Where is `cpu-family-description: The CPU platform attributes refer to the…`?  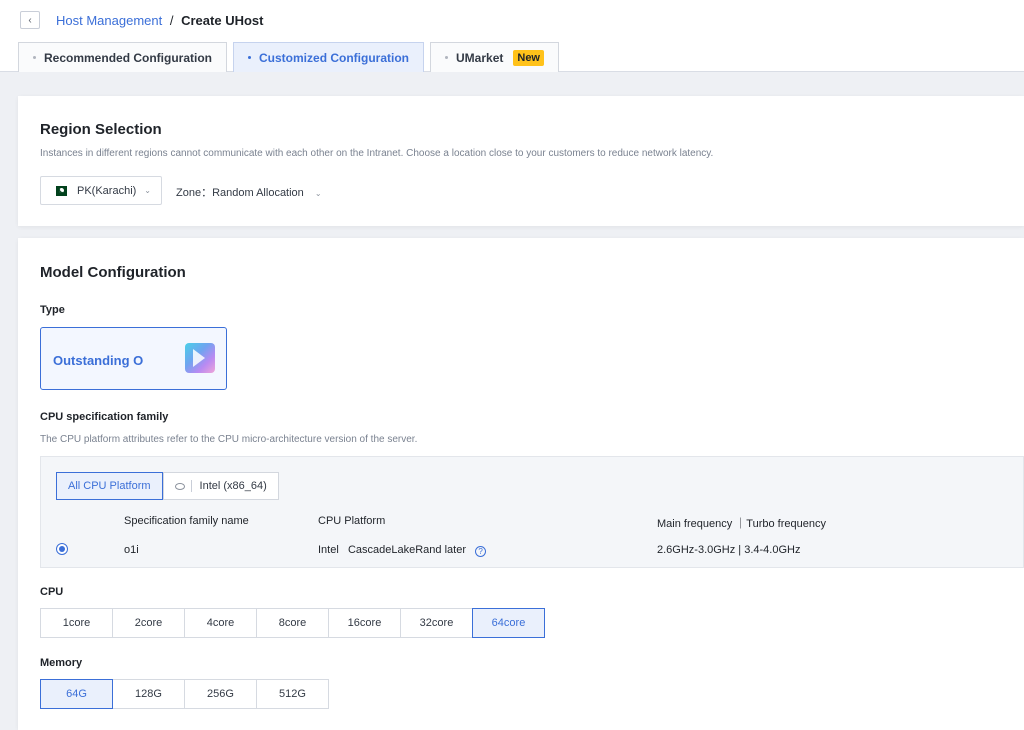
cpu-family-description: The CPU platform attributes refer to the… is located at coordinates (229, 439).